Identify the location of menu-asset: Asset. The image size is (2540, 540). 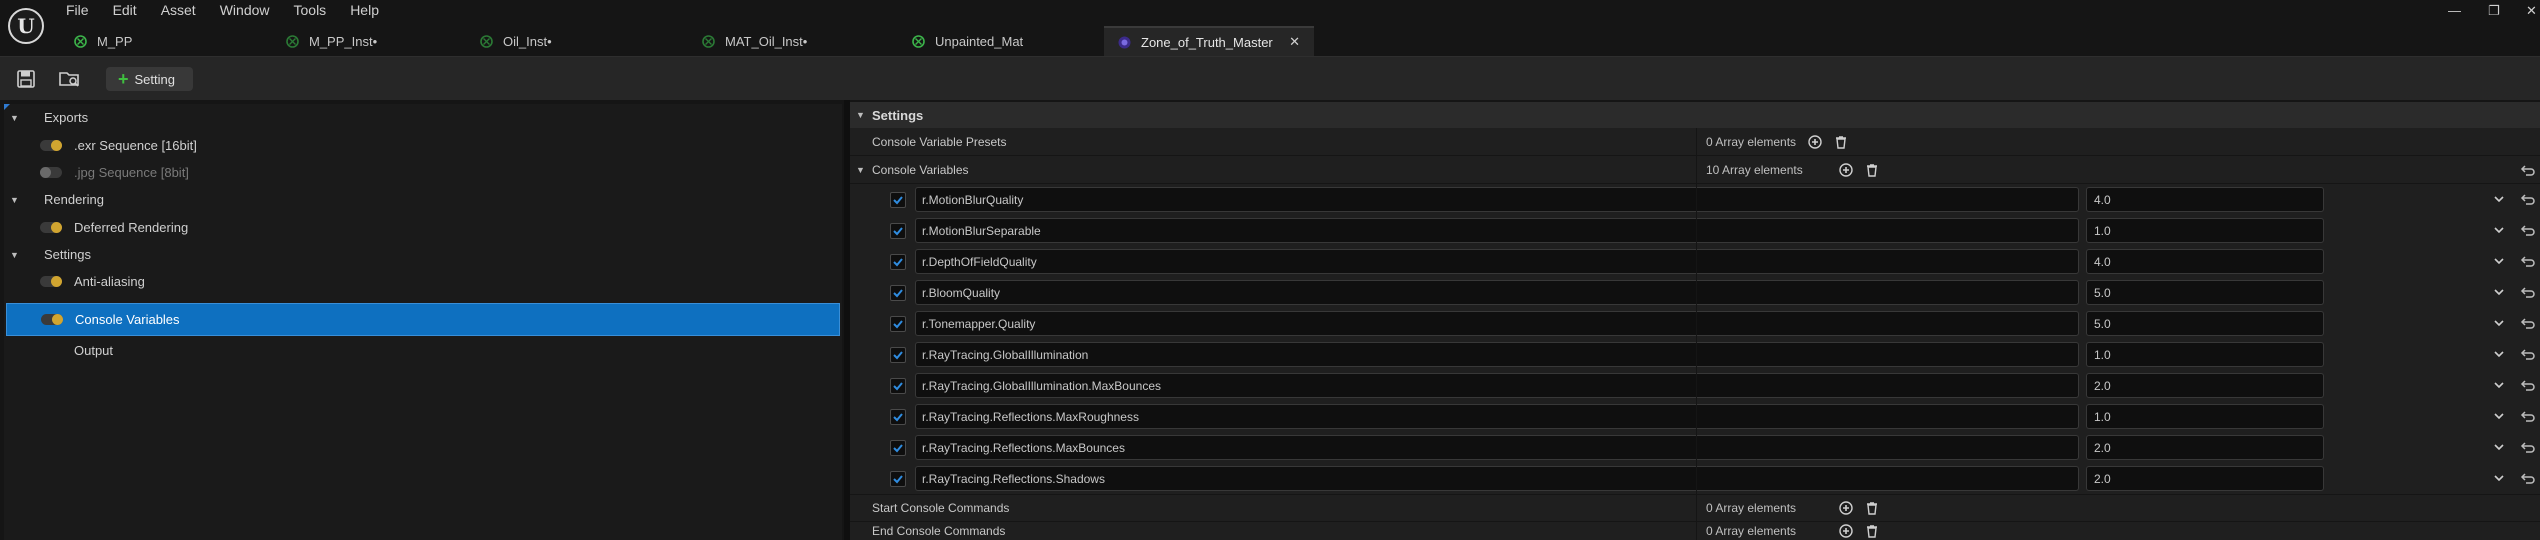
(182, 10).